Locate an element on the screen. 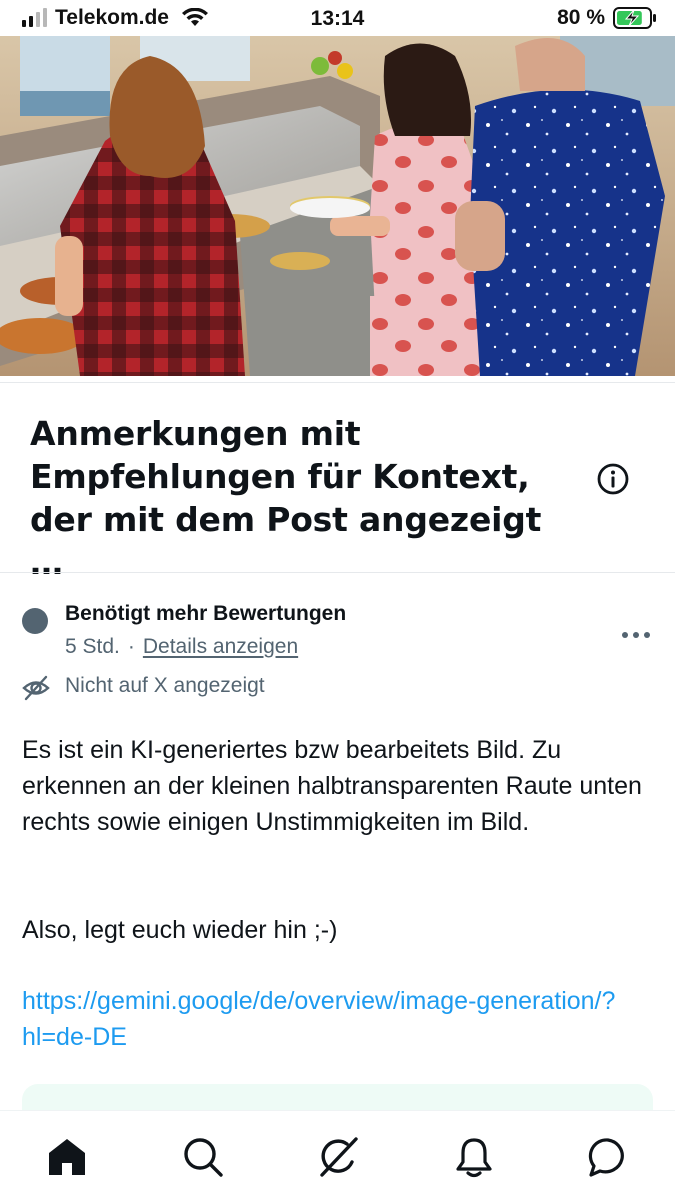  more-options-icon is located at coordinates (636, 635).